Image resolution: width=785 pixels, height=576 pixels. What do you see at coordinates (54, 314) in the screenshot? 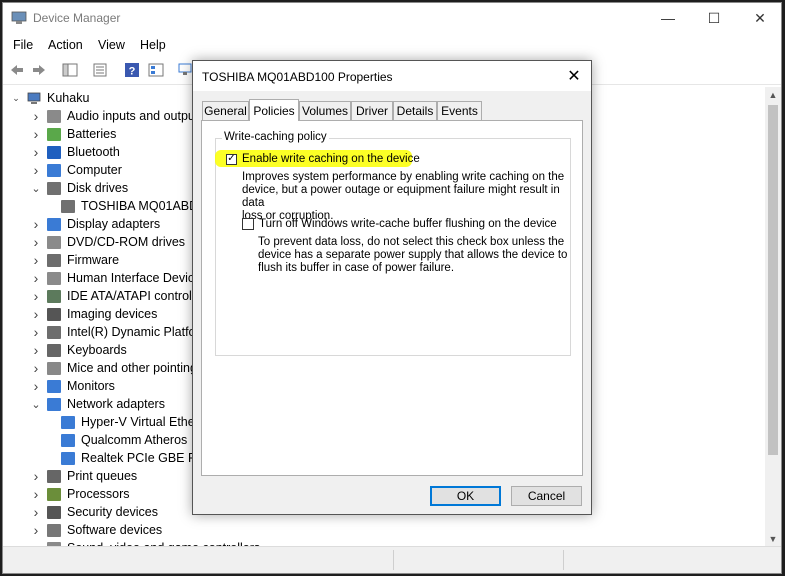
I see `camera-icon` at bounding box center [54, 314].